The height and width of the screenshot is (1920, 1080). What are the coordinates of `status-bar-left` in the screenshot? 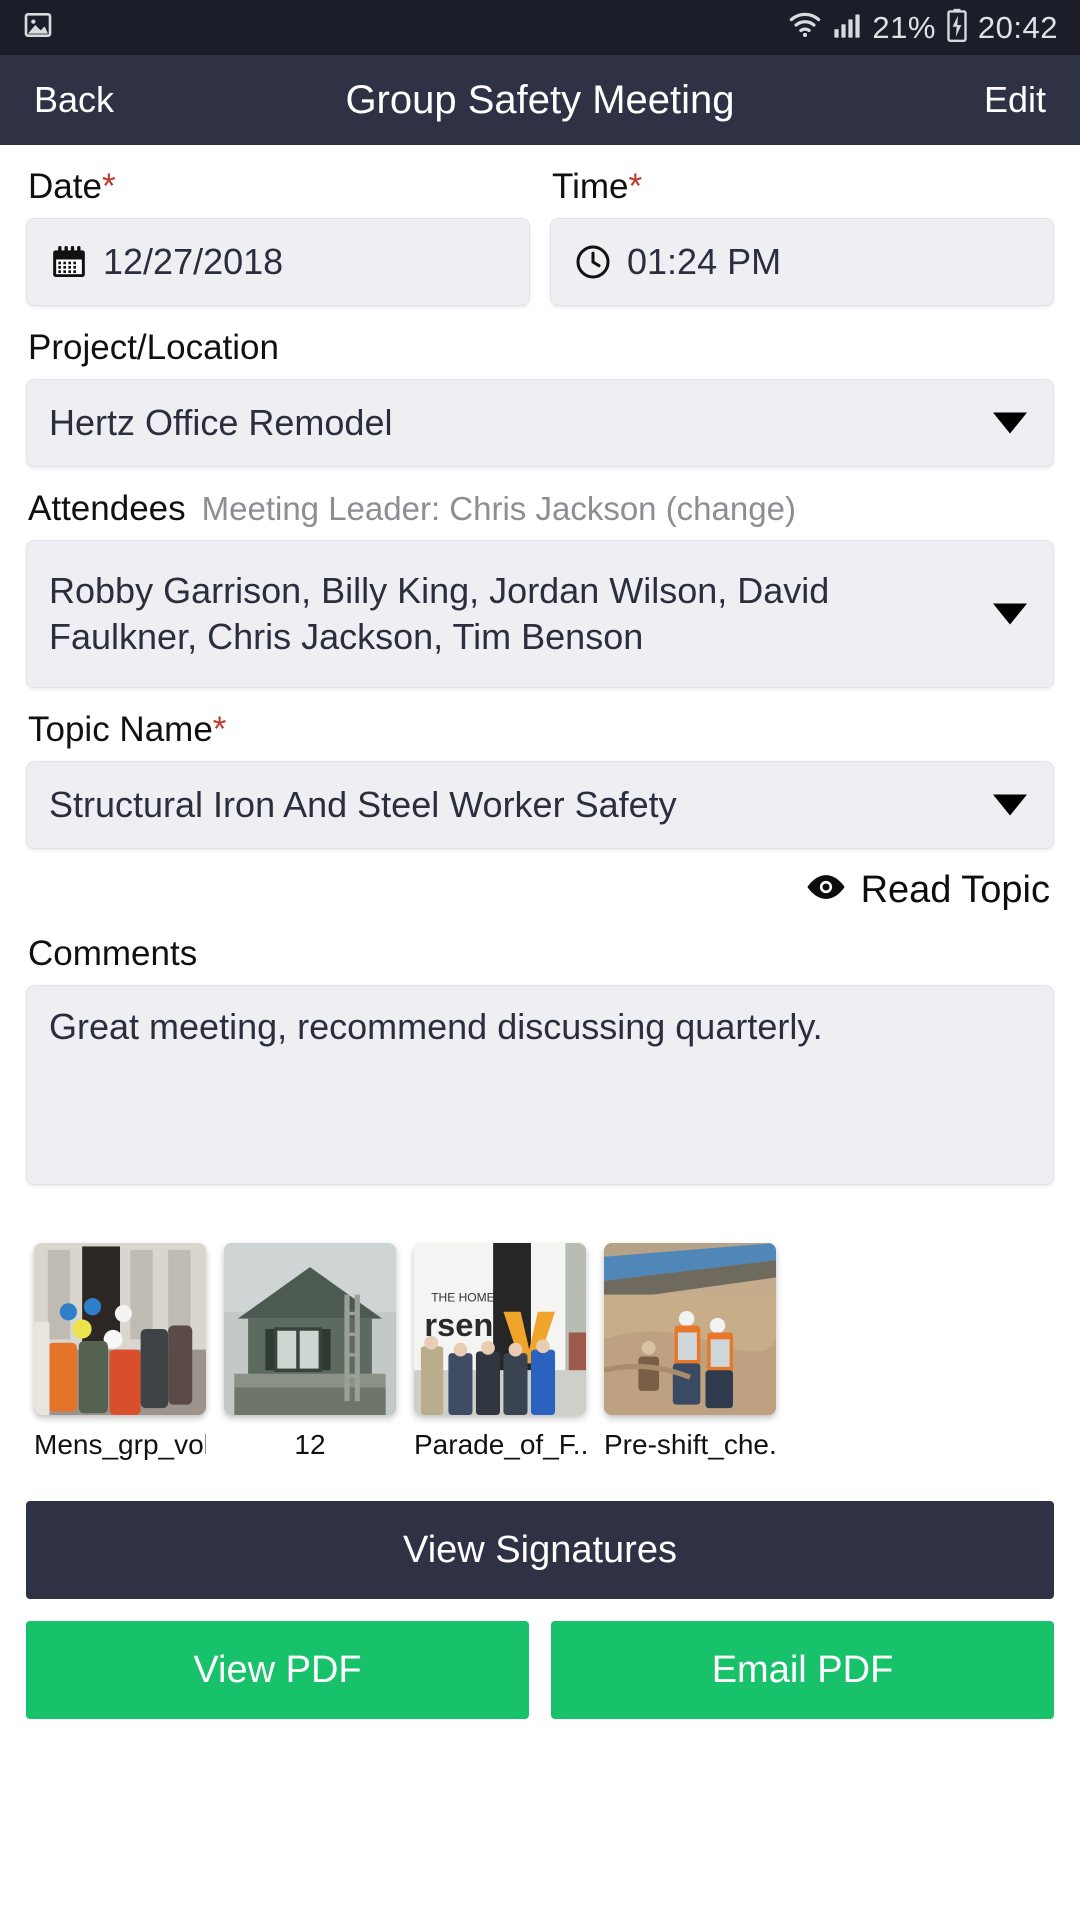 It's located at (38, 27).